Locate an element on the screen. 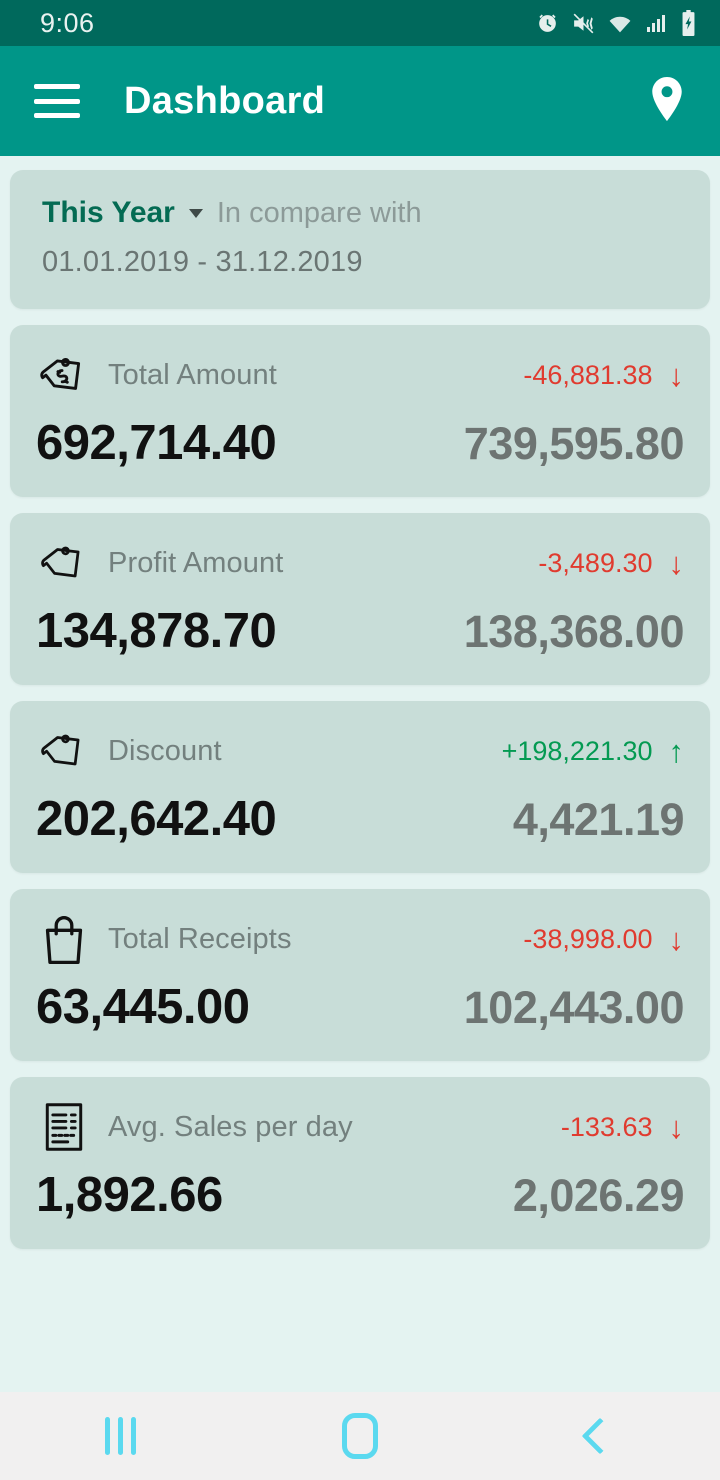  metric-compare-value: 4,421.19 is located at coordinates (598, 819).